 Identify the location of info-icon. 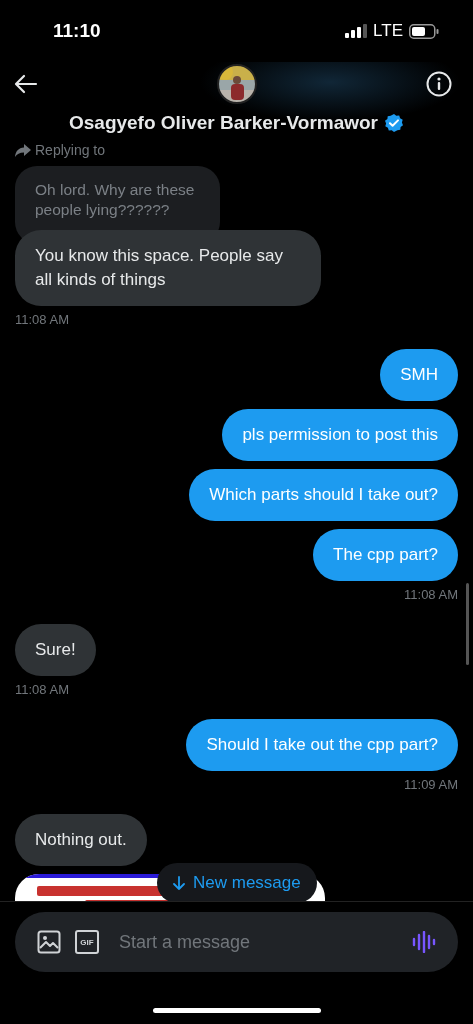
(439, 84).